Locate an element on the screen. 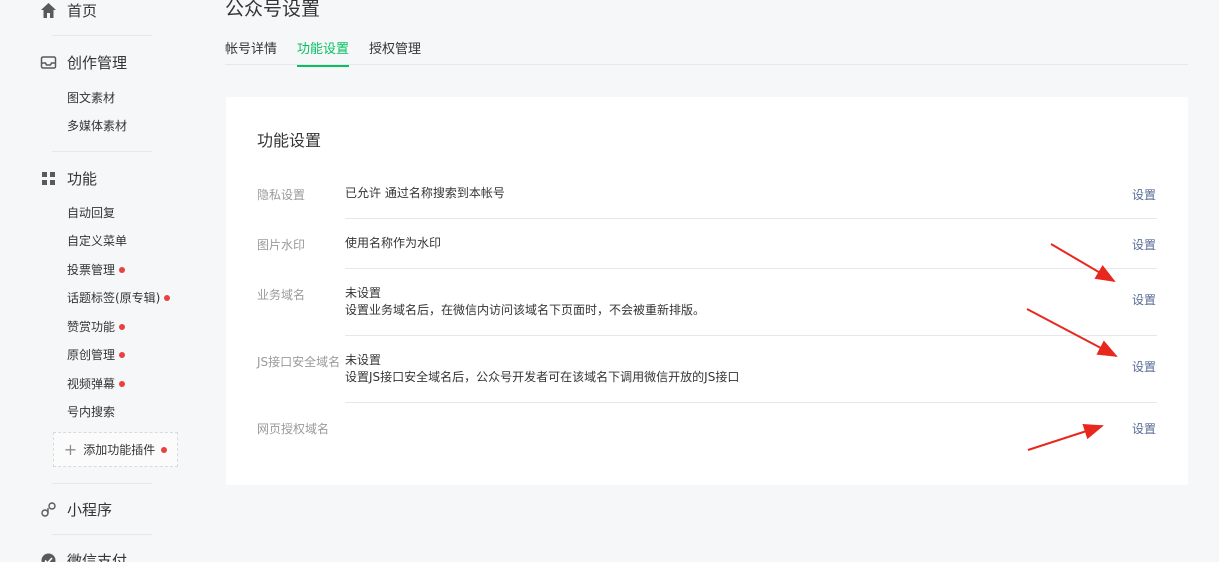  sidebar-item-danmaku: 视频弹幕 is located at coordinates (96, 383).